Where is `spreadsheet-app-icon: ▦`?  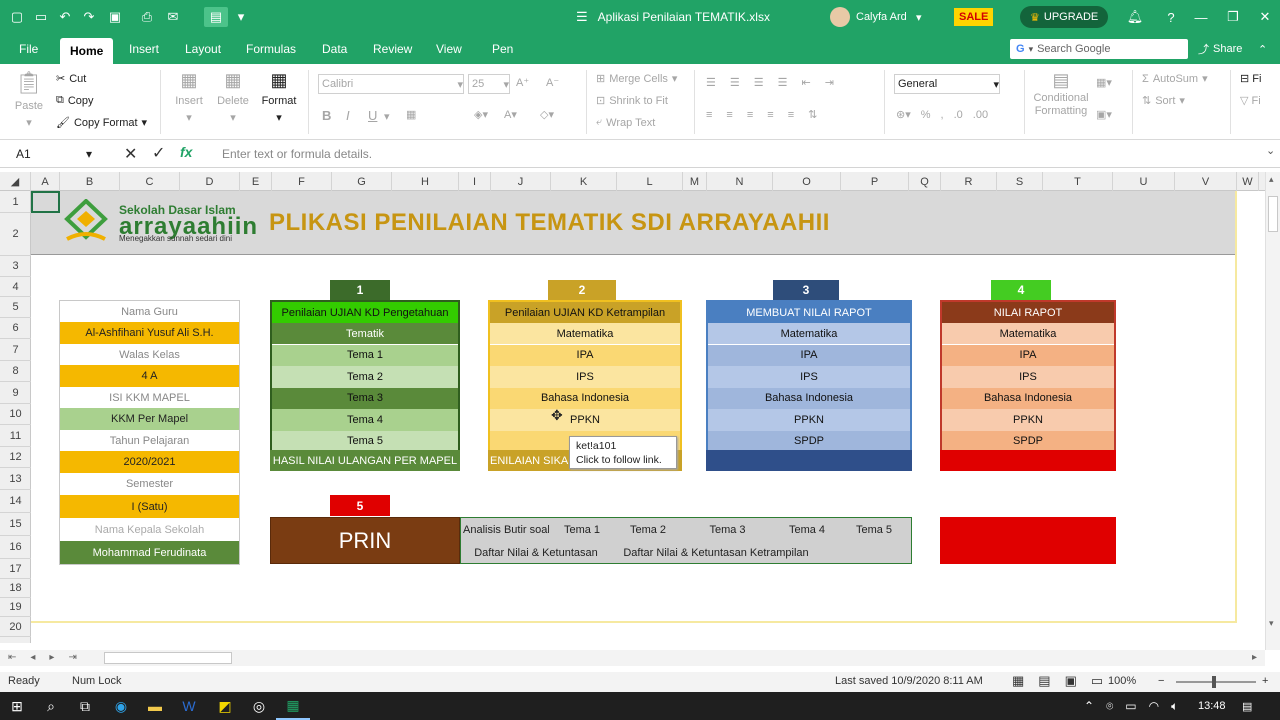 spreadsheet-app-icon: ▦ is located at coordinates (293, 706).